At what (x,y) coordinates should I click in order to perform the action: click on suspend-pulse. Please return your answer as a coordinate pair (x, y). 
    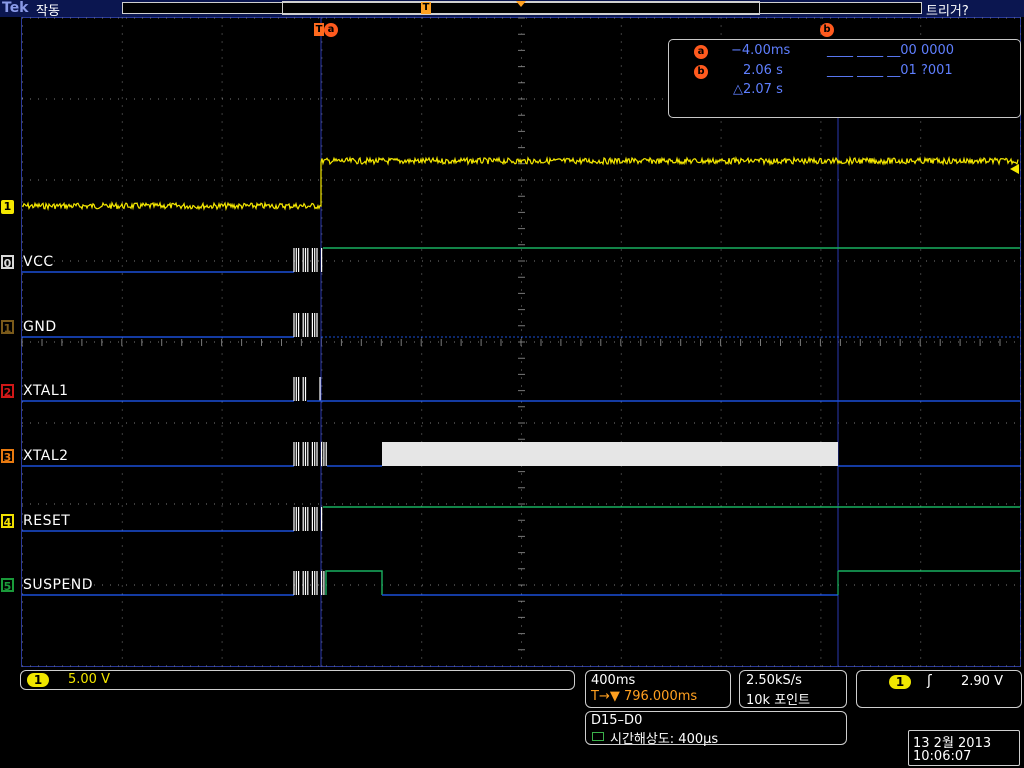
    Looking at the image, I should click on (354, 582).